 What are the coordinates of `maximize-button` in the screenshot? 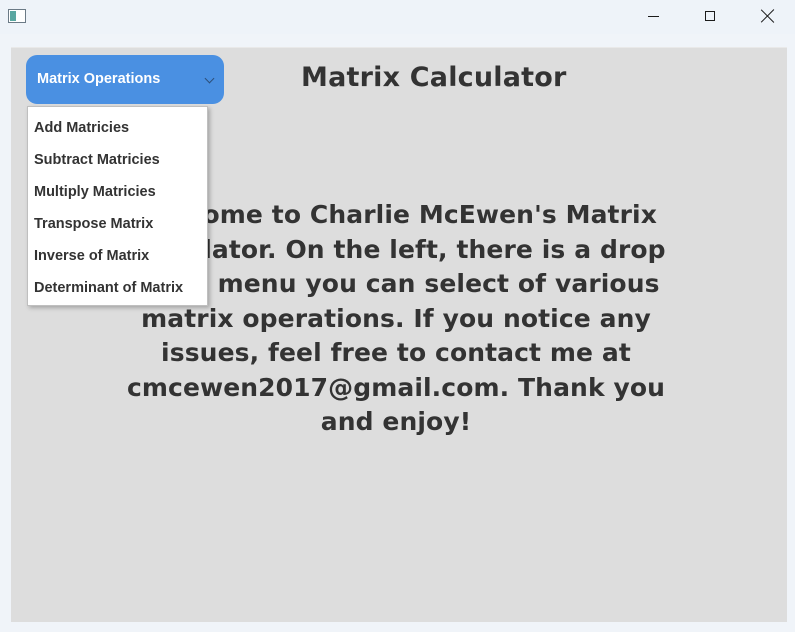 It's located at (710, 16).